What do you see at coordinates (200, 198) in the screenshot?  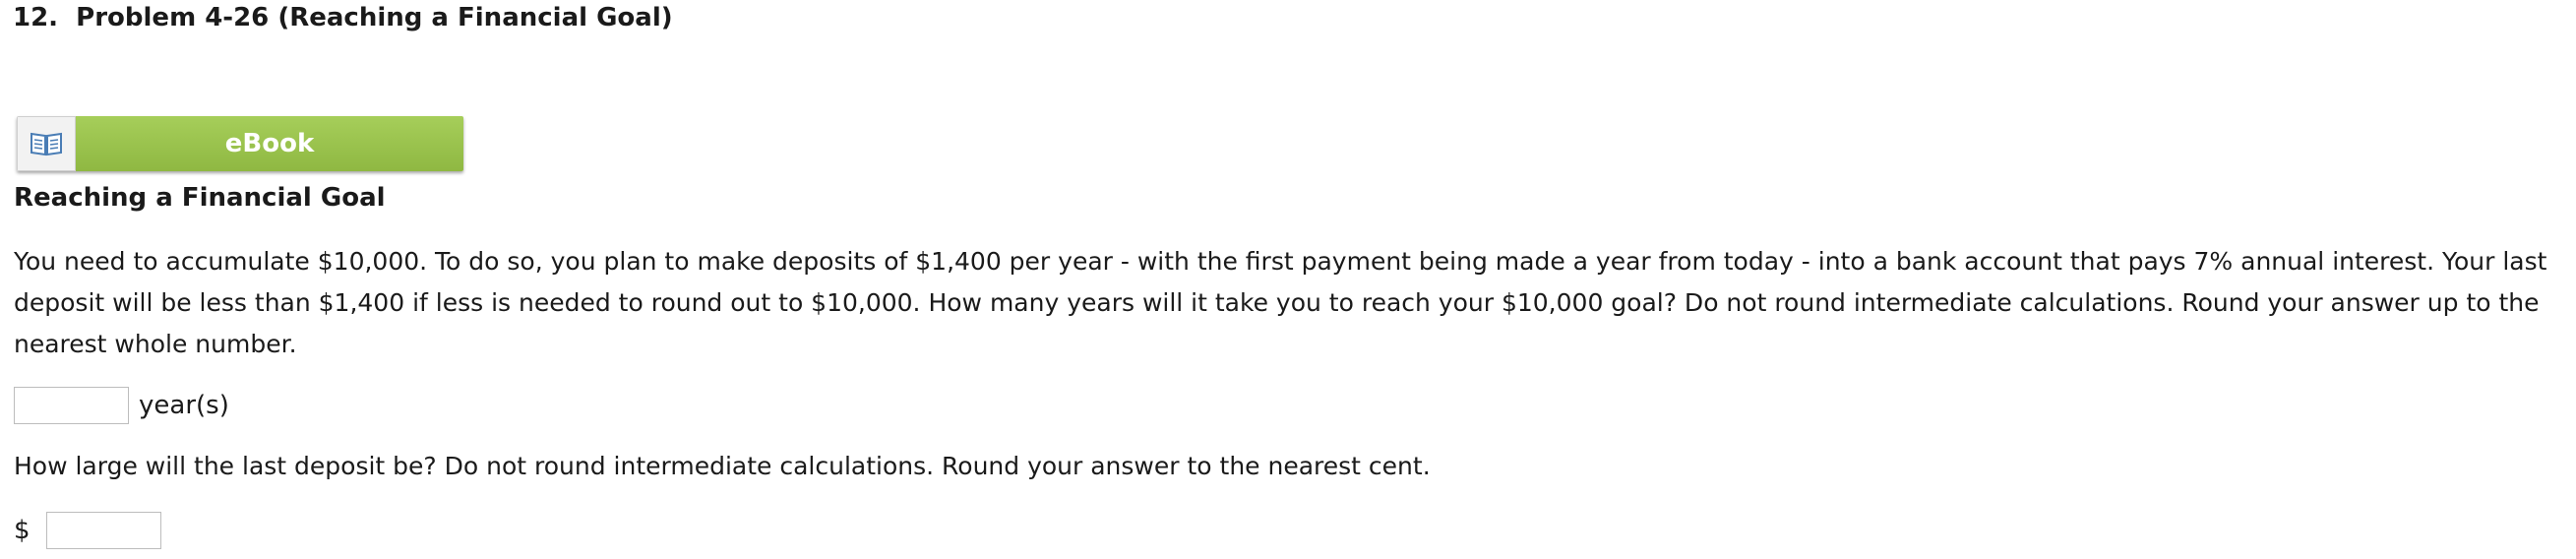 I see `section-title: Reaching a Financial Goal` at bounding box center [200, 198].